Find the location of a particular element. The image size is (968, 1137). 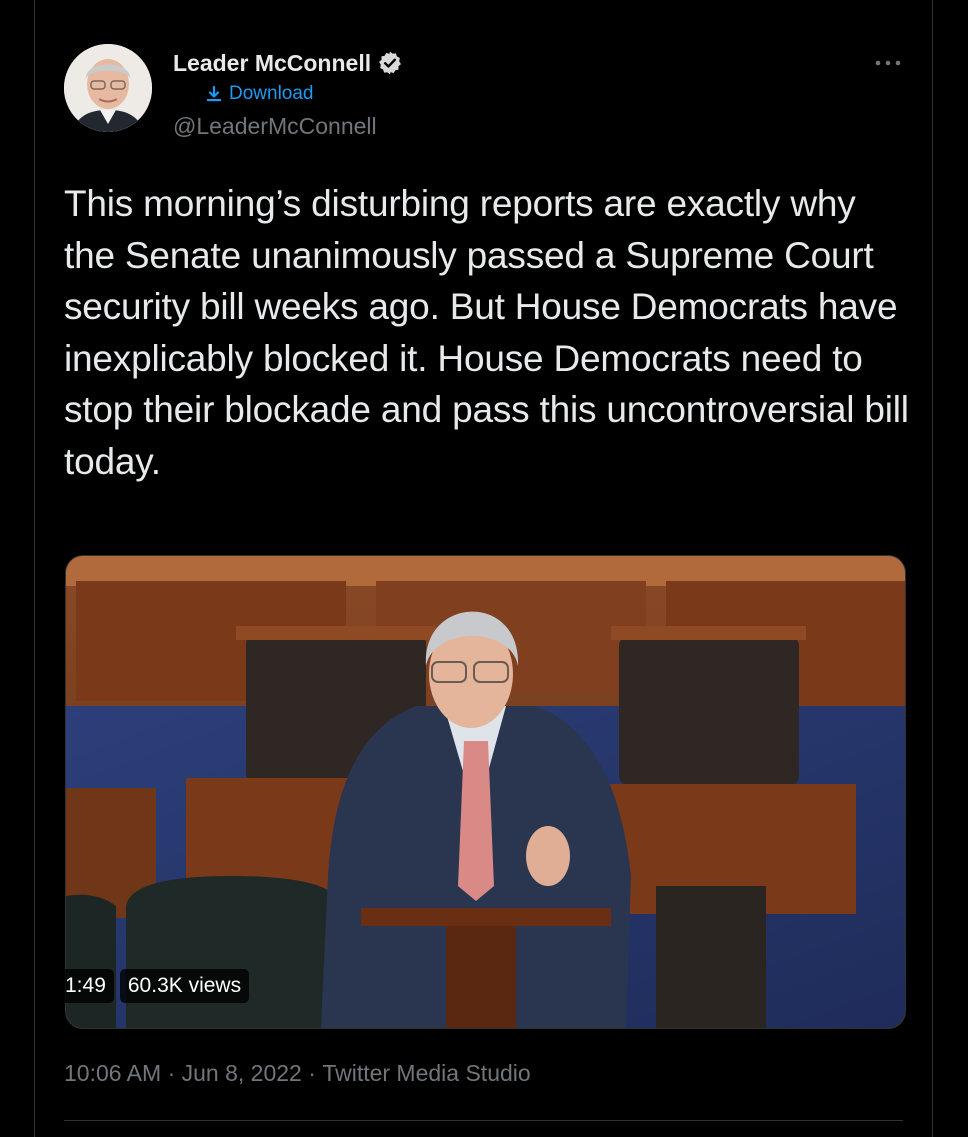

video-duration: 1:49 is located at coordinates (85, 986).